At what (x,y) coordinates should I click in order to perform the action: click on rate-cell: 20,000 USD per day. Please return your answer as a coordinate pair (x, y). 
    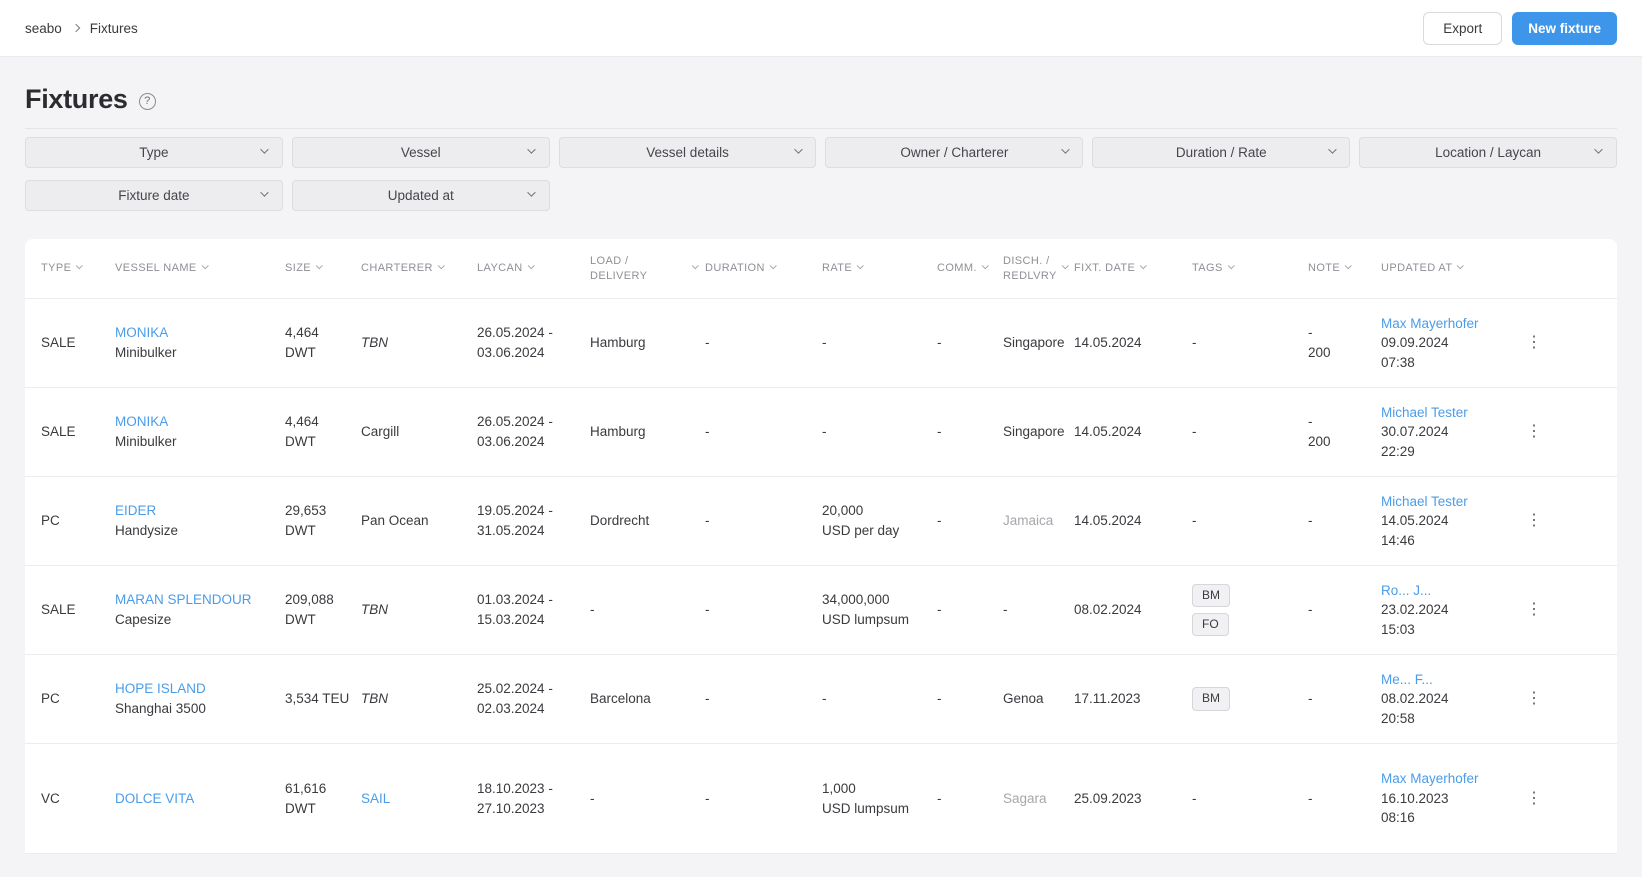
    Looking at the image, I should click on (861, 520).